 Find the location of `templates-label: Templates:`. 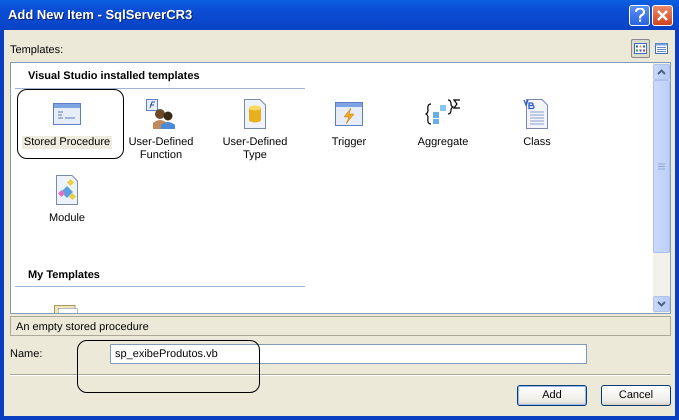

templates-label: Templates: is located at coordinates (37, 50).